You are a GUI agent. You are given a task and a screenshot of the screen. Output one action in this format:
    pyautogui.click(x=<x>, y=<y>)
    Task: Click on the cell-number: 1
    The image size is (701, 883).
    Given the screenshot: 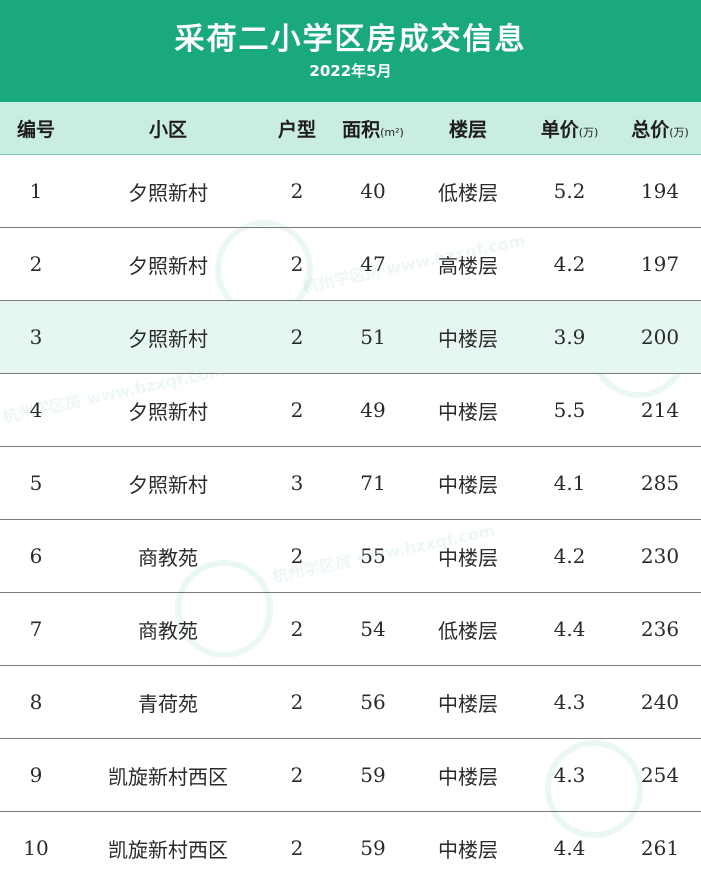 What is the action you would take?
    pyautogui.click(x=36, y=191)
    